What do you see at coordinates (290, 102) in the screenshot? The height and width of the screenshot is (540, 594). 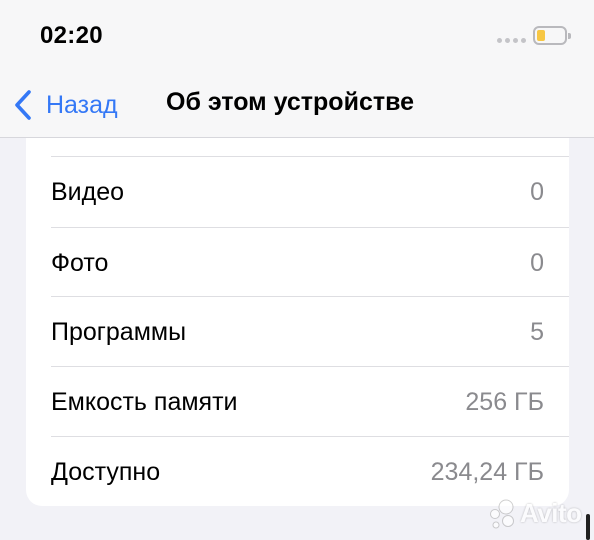 I see `page-title: Об этом устройстве` at bounding box center [290, 102].